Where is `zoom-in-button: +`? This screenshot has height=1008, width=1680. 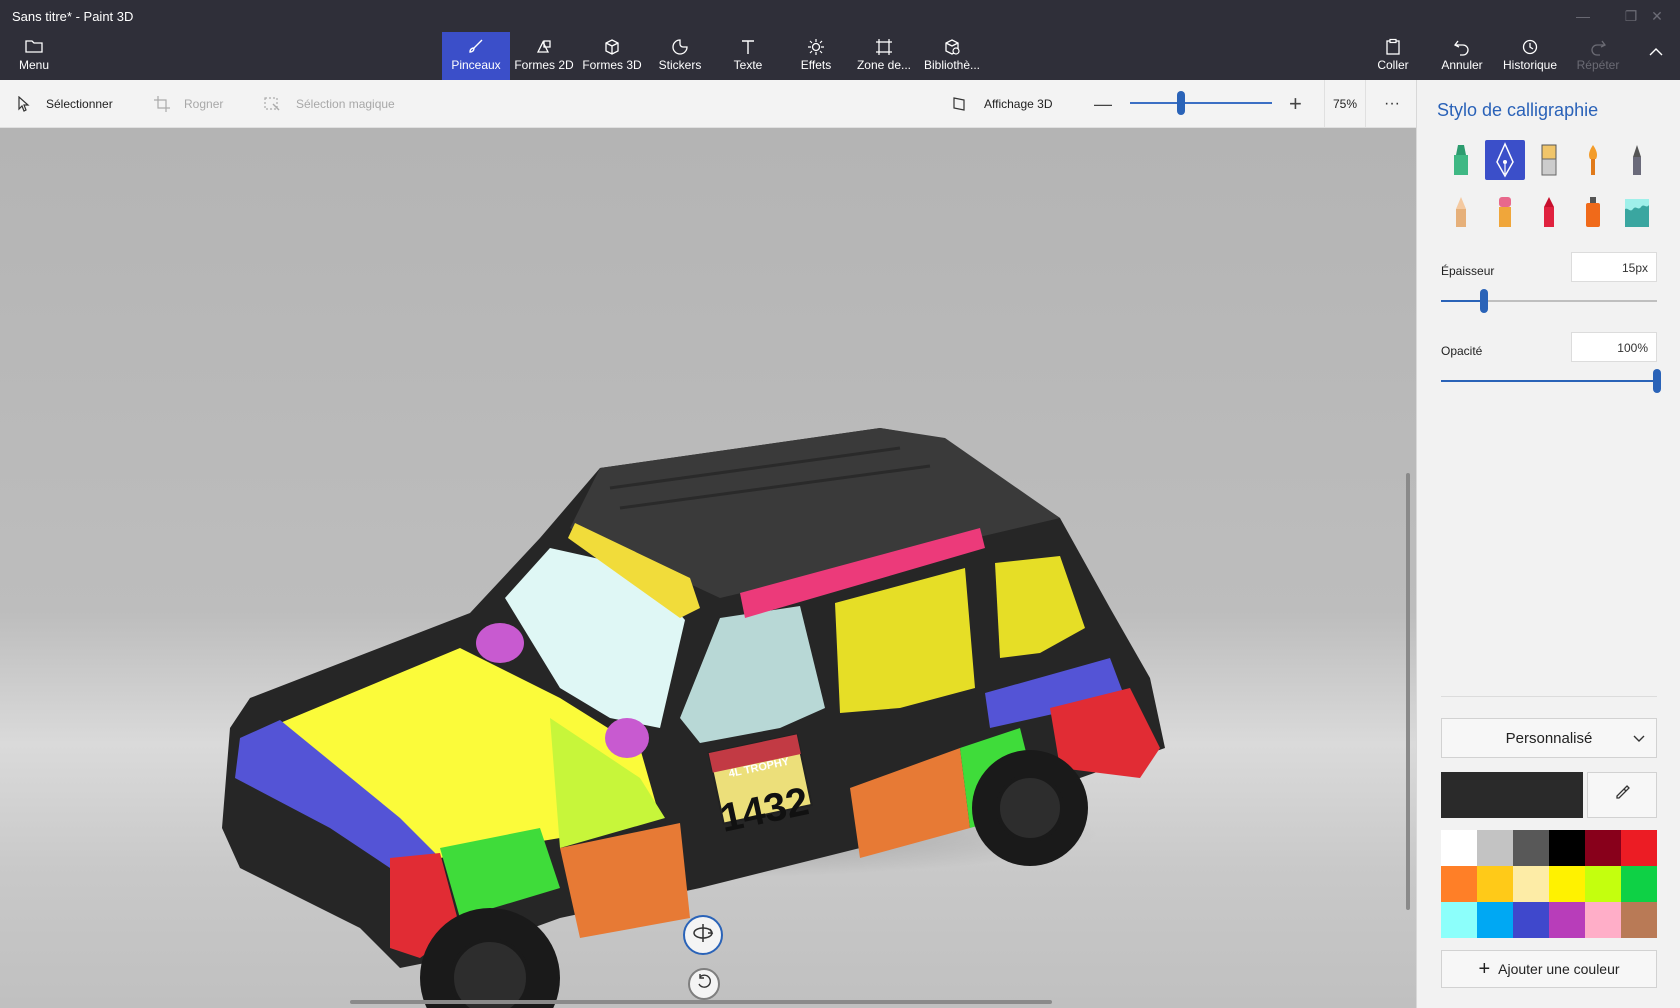 zoom-in-button: + is located at coordinates (1295, 104).